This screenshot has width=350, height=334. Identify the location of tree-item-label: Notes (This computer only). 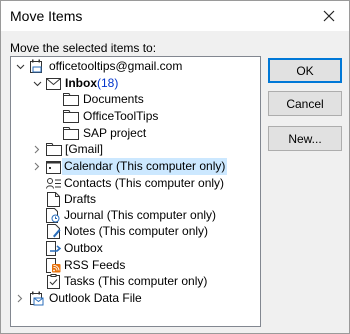
(136, 231).